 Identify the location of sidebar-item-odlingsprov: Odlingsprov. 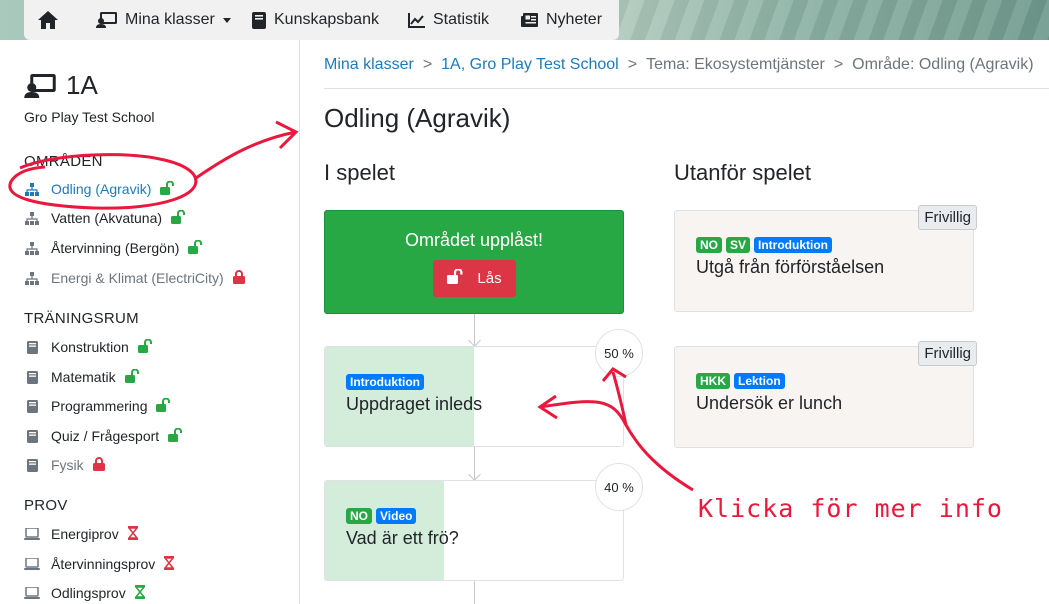
(85, 593).